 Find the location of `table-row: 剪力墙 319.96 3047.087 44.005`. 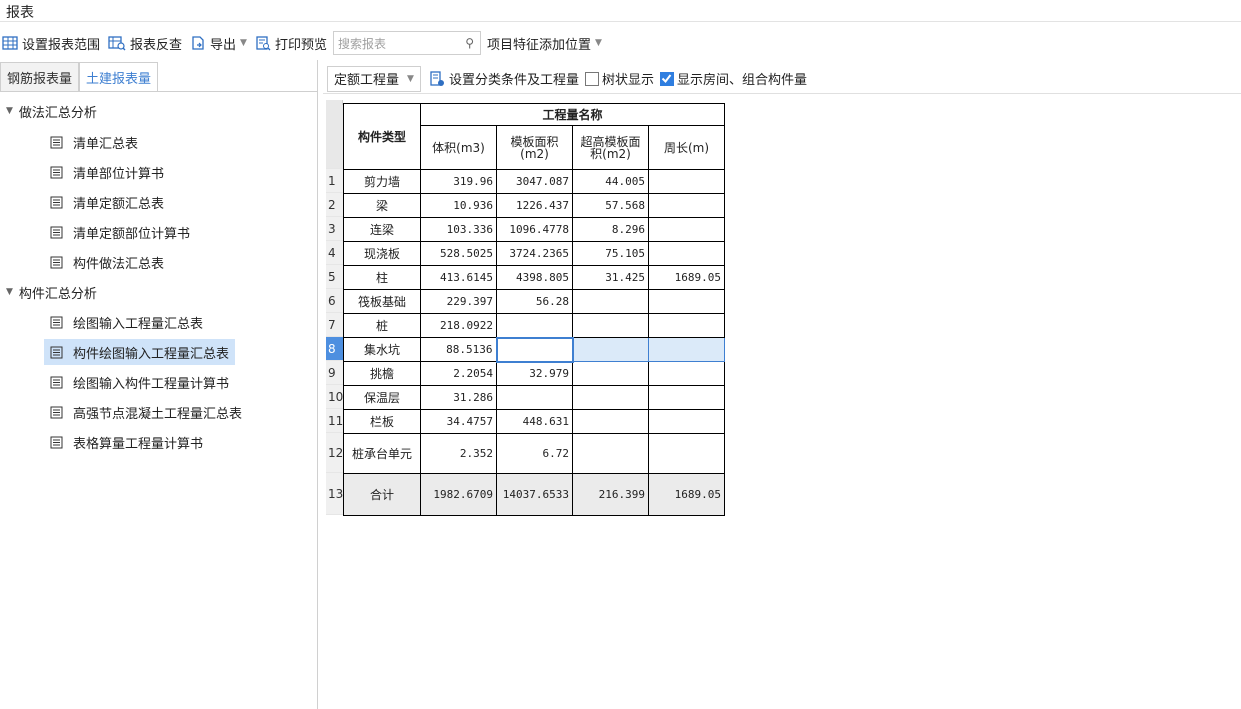

table-row: 剪力墙 319.96 3047.087 44.005 is located at coordinates (534, 181).